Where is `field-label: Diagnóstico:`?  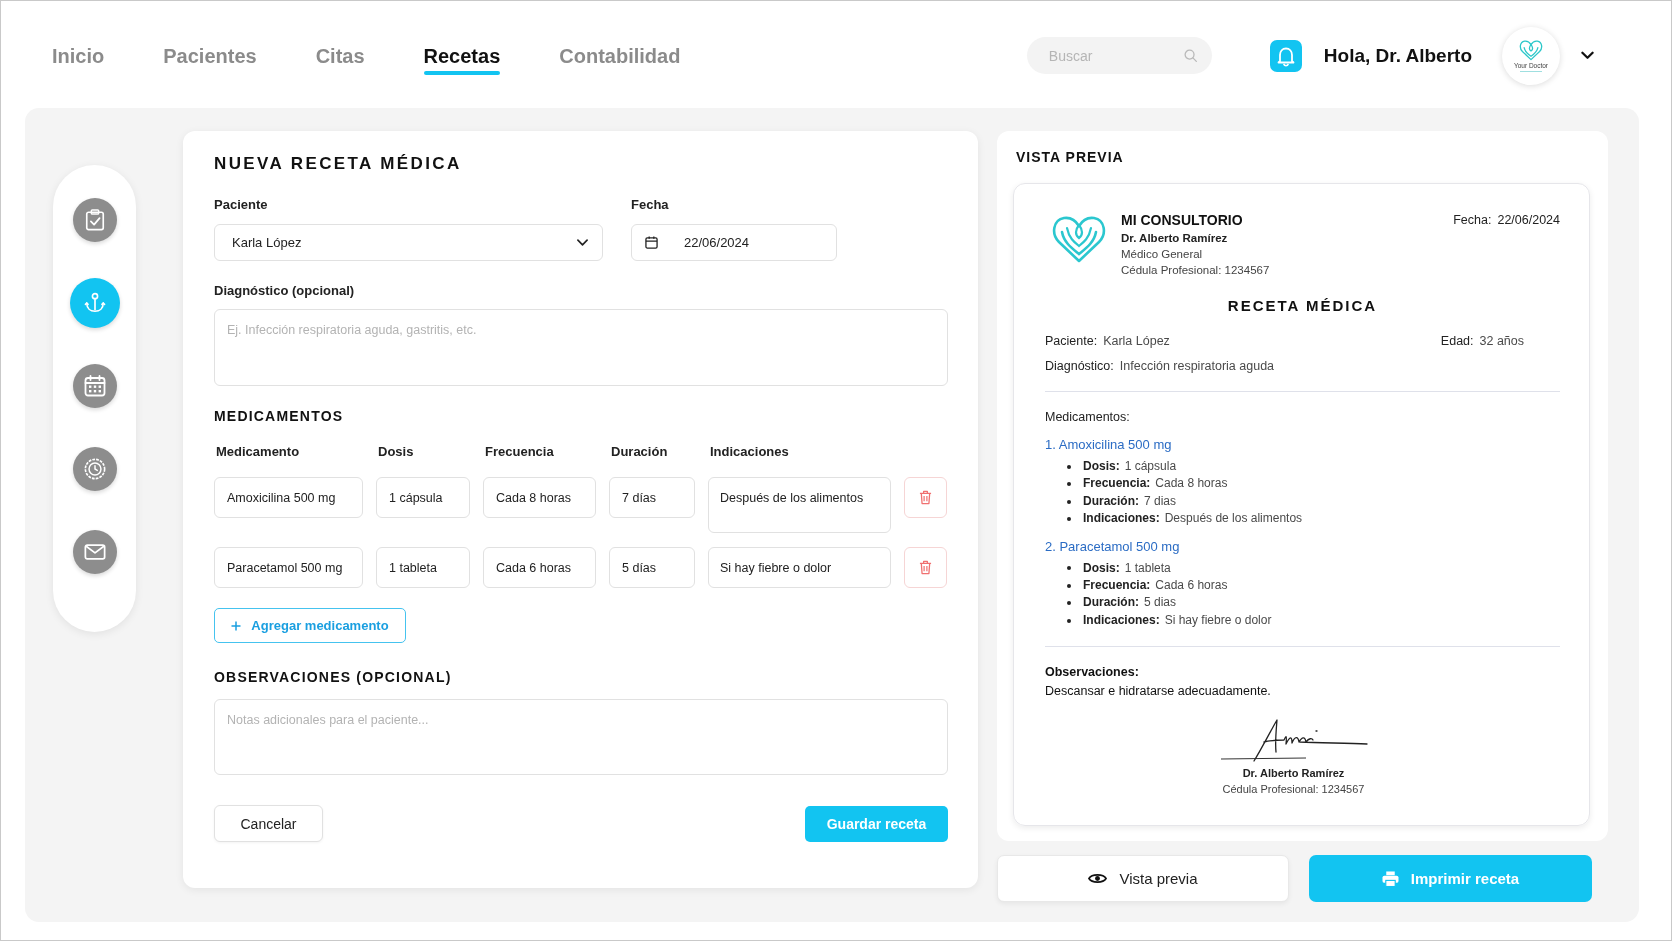
field-label: Diagnóstico: is located at coordinates (1079, 366).